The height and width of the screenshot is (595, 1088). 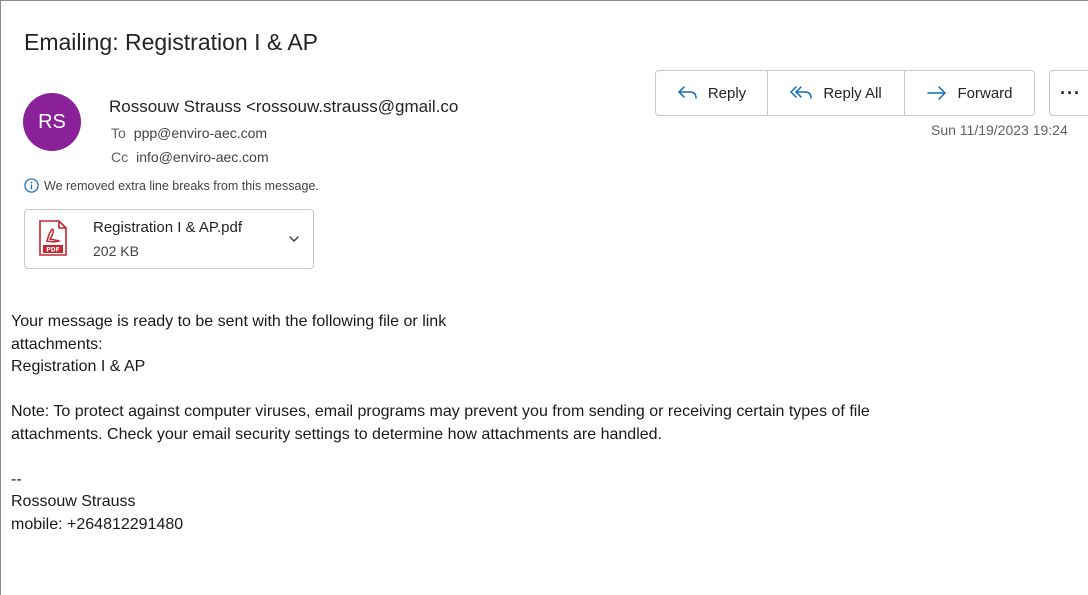 What do you see at coordinates (985, 93) in the screenshot?
I see `forward-label: Forward` at bounding box center [985, 93].